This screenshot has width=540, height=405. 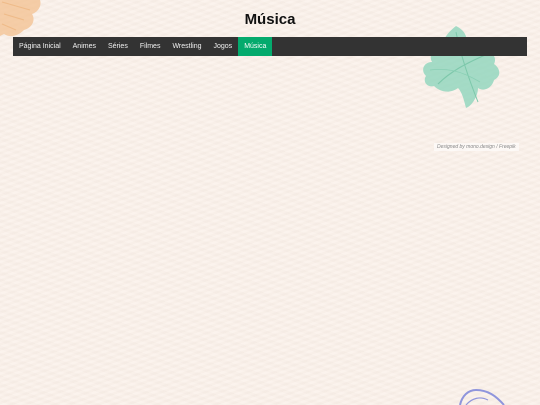 I want to click on nav-link-wrestling: Wrestling, so click(x=186, y=46).